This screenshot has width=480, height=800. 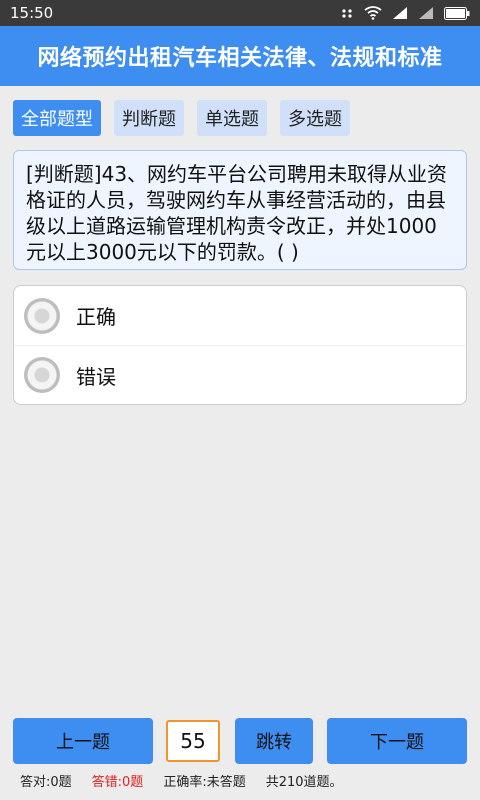 What do you see at coordinates (193, 741) in the screenshot?
I see `page-number-input` at bounding box center [193, 741].